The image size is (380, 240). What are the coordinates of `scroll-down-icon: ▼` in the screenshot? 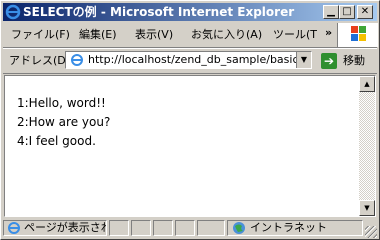 It's located at (367, 208).